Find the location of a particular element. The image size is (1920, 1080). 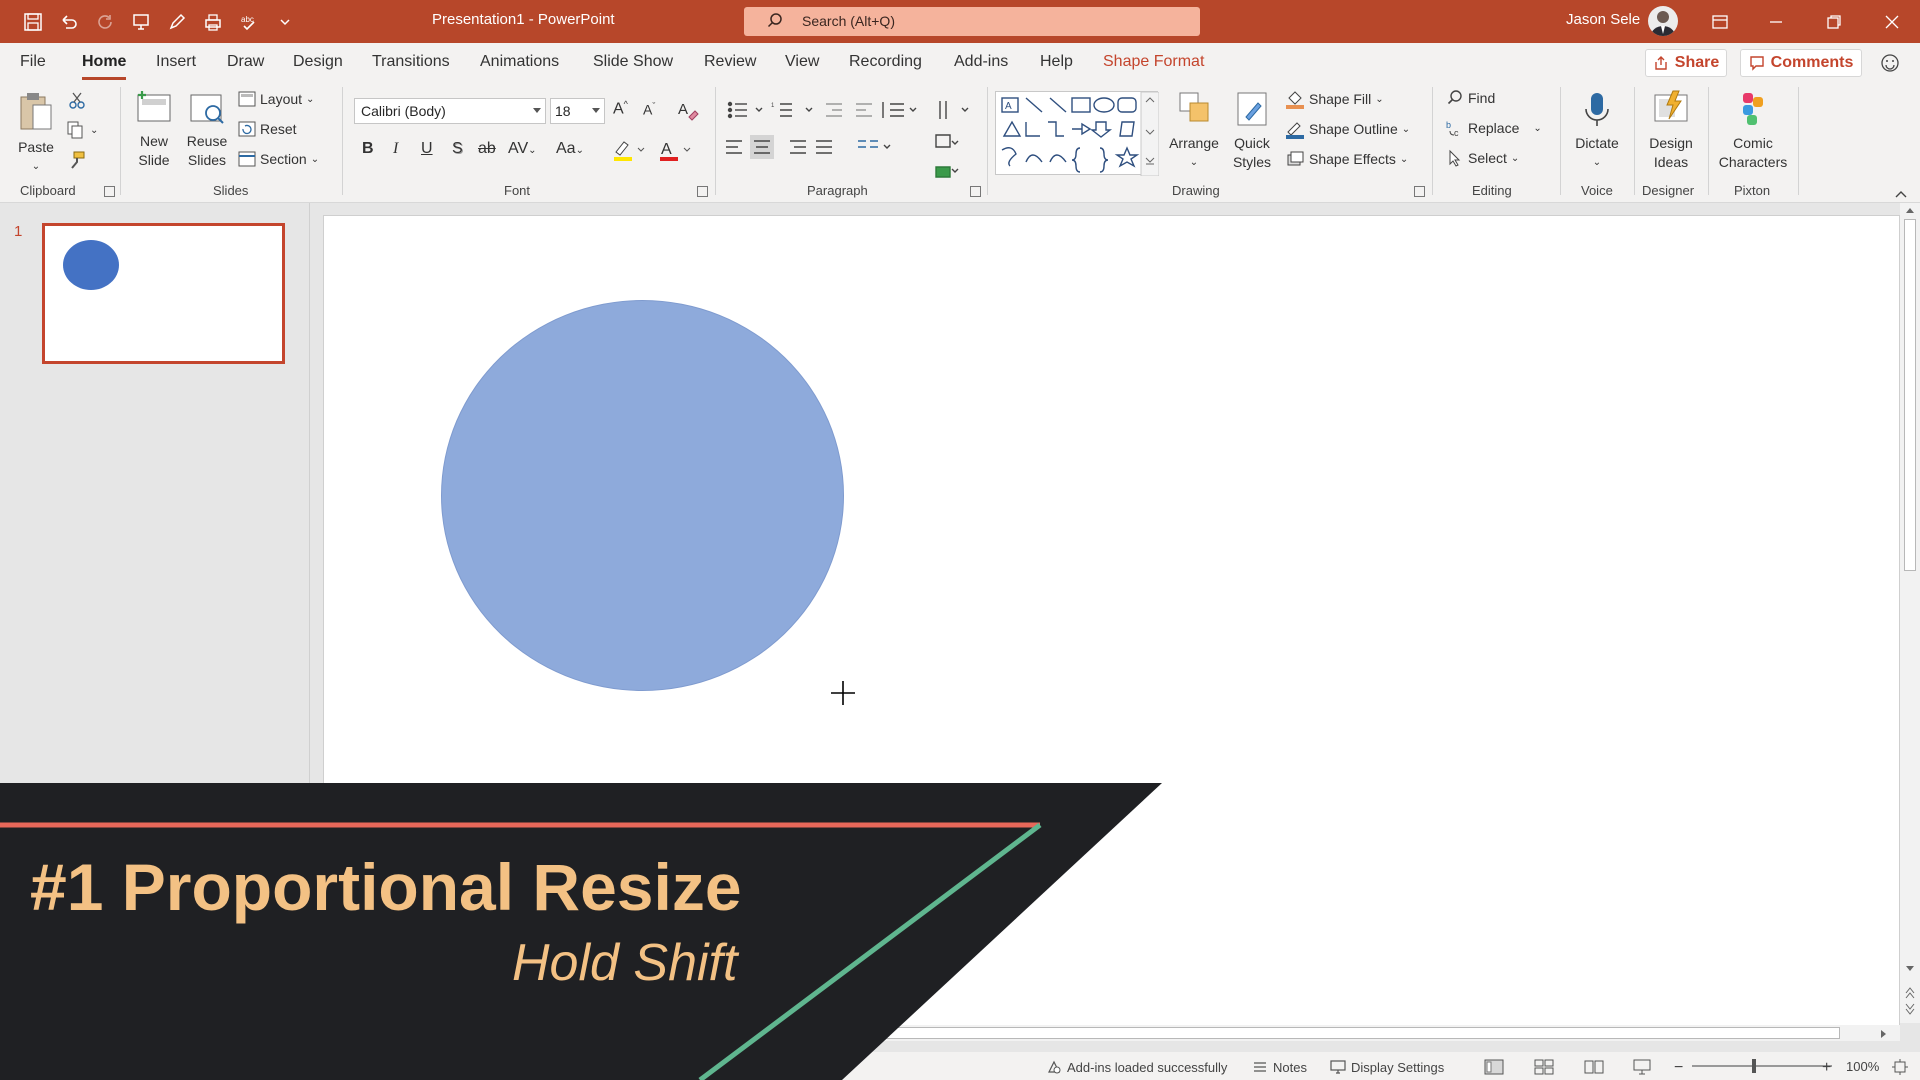

find-button: Find is located at coordinates (1470, 98).